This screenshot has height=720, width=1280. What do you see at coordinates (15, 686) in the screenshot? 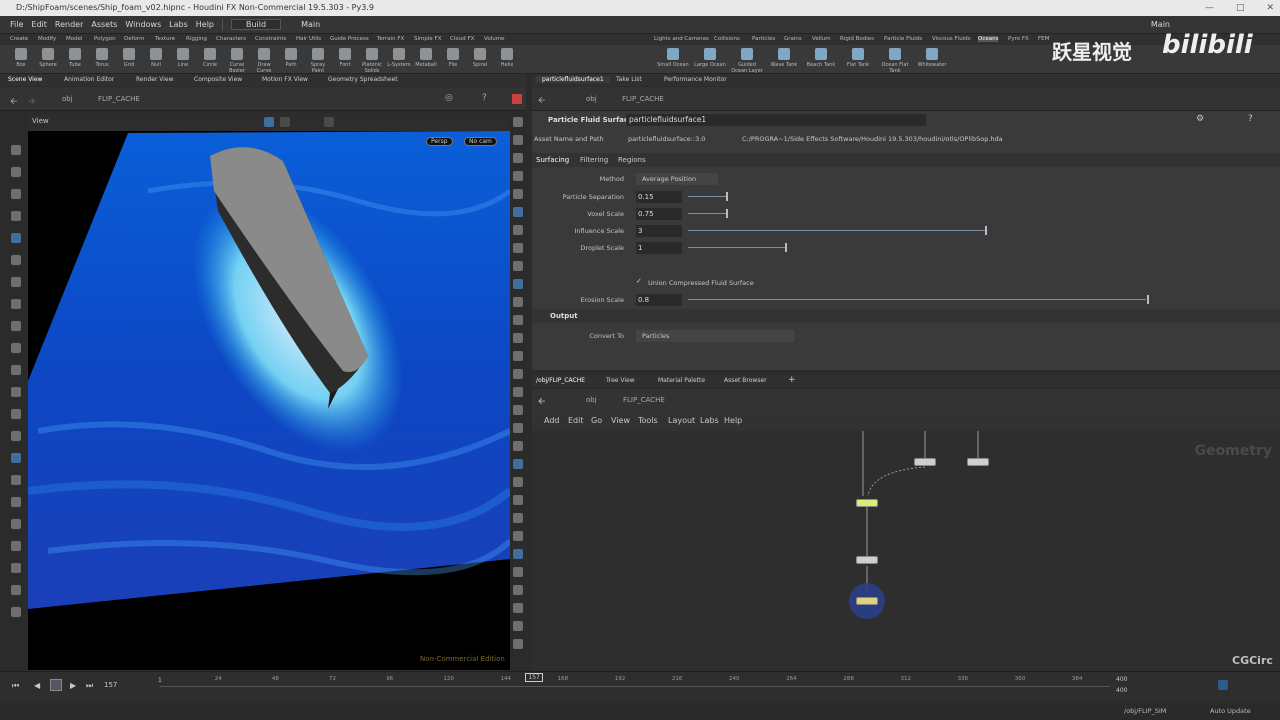
I see `go-start-icon: ⏮` at bounding box center [15, 686].